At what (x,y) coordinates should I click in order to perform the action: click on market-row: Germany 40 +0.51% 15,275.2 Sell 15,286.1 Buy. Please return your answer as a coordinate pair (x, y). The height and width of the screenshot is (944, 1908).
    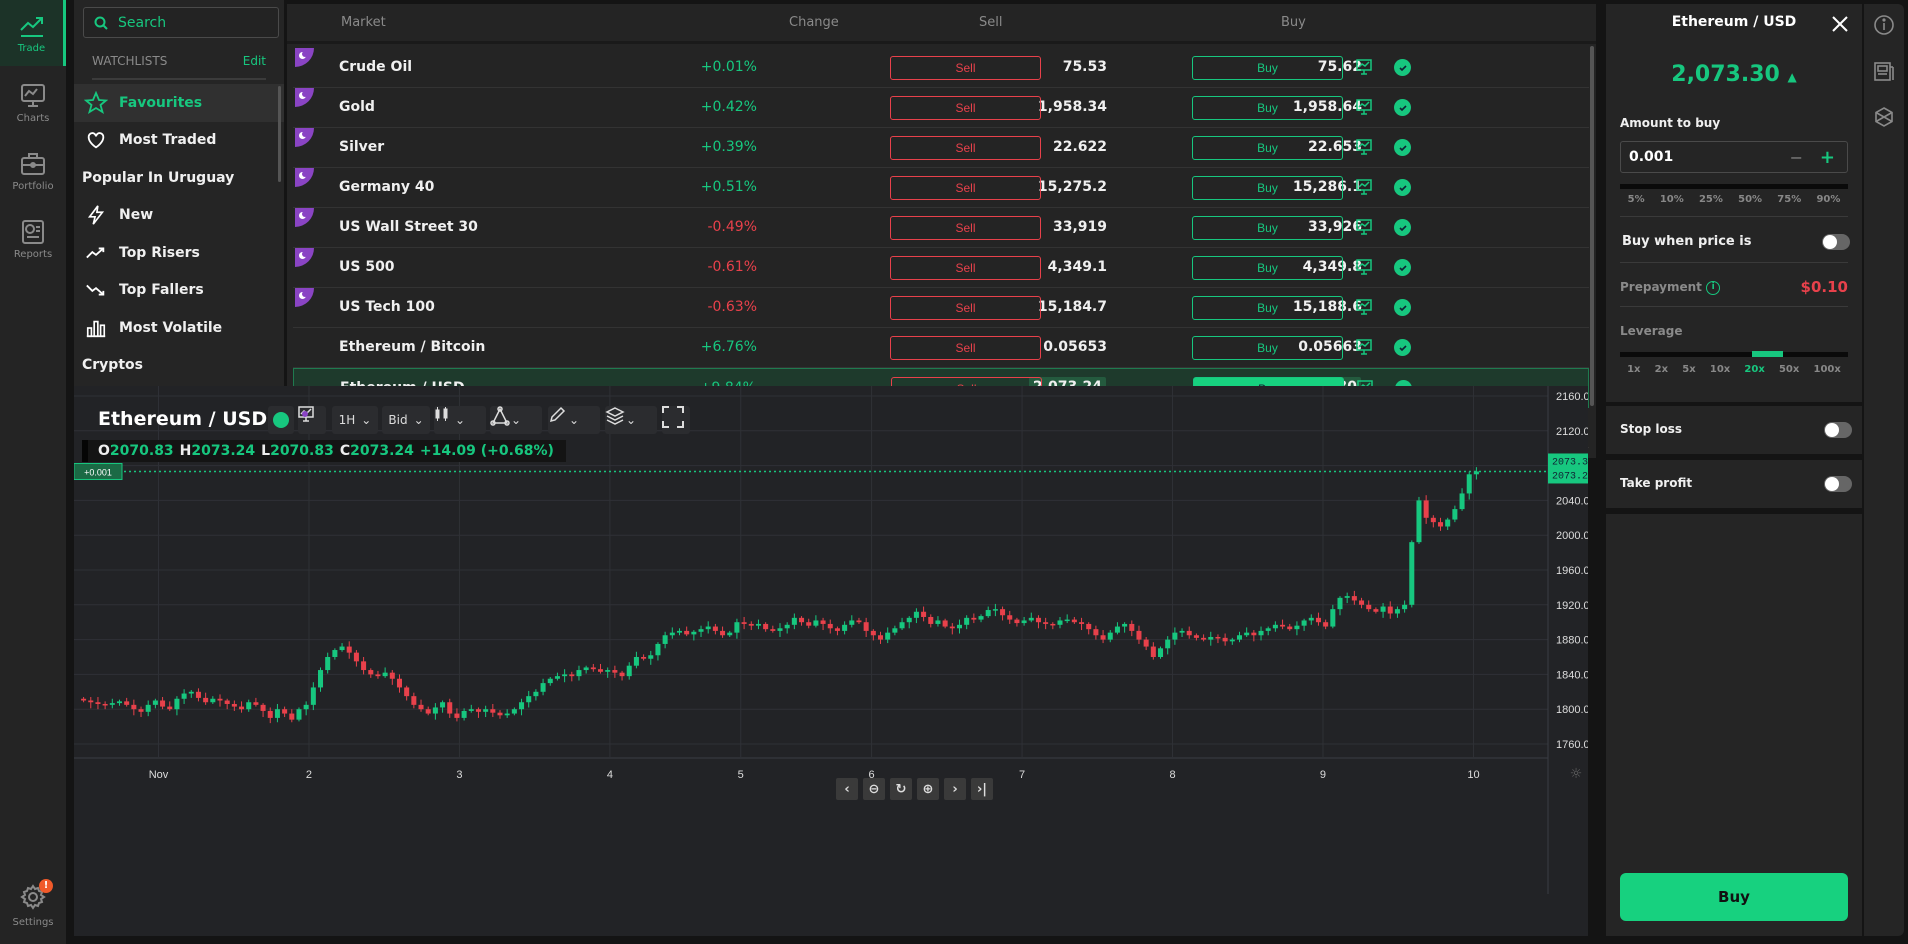
    Looking at the image, I should click on (941, 188).